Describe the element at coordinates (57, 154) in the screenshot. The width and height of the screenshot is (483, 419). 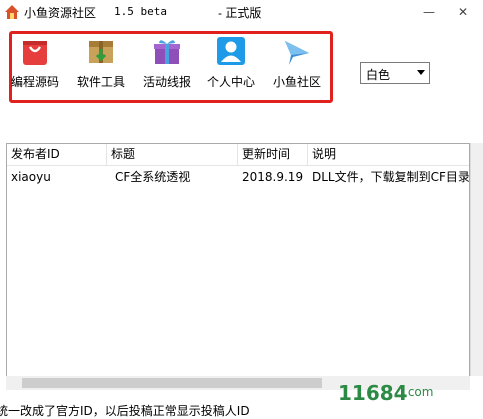
I see `column-header-publisher-id: 发布者ID` at that location.